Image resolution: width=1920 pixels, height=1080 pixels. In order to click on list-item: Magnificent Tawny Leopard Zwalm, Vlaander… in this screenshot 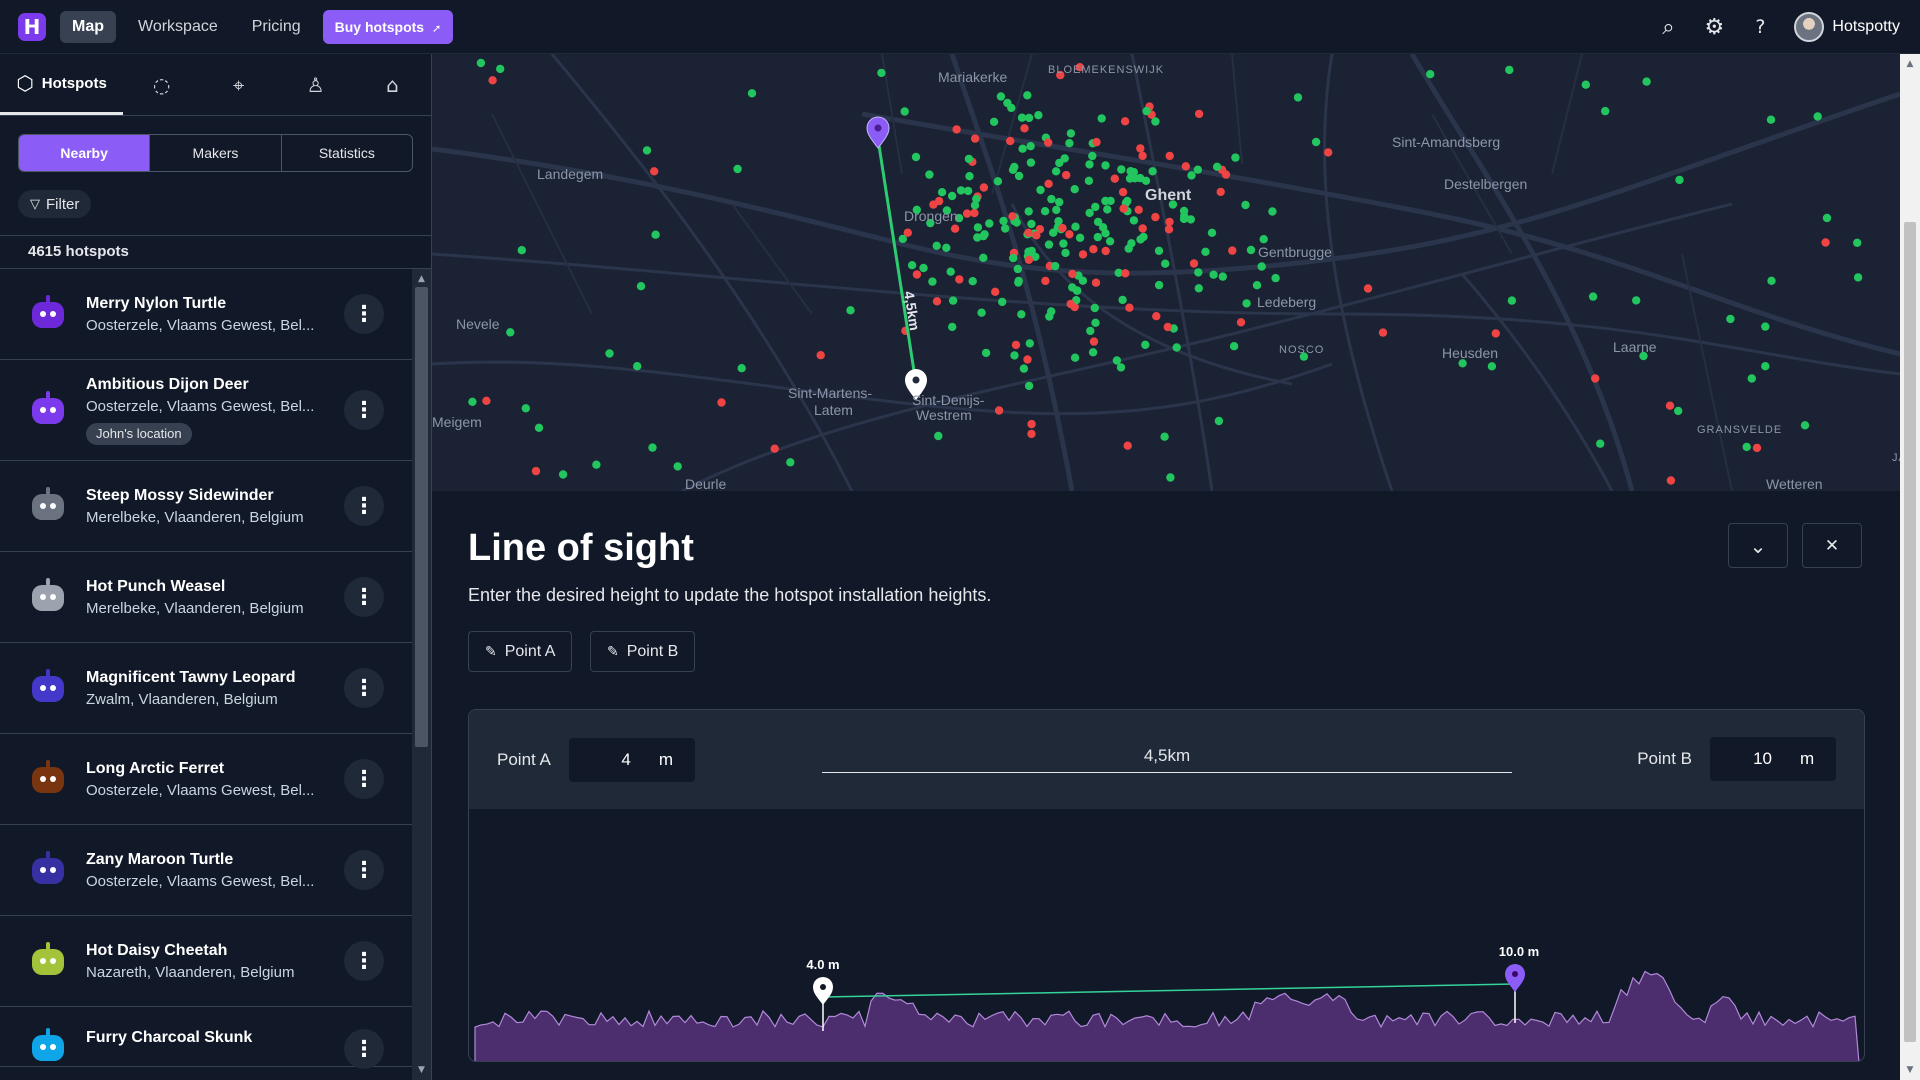, I will do `click(206, 688)`.